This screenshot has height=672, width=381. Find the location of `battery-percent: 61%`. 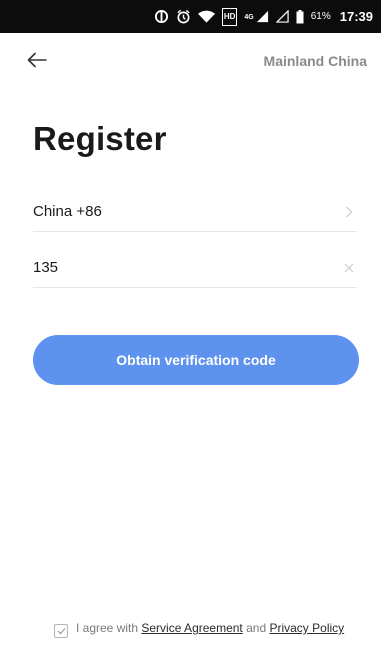

battery-percent: 61% is located at coordinates (320, 16).